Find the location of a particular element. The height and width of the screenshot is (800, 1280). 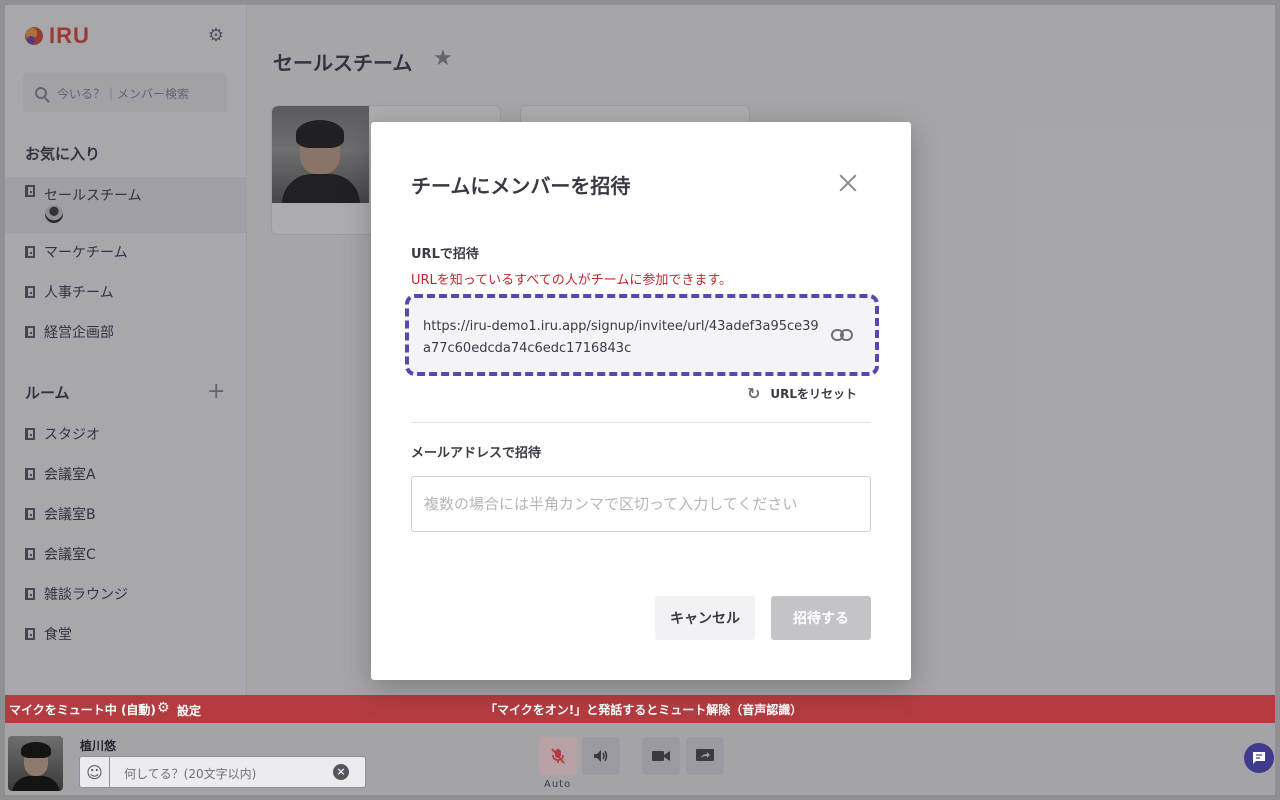

mic-off-icon is located at coordinates (558, 756).